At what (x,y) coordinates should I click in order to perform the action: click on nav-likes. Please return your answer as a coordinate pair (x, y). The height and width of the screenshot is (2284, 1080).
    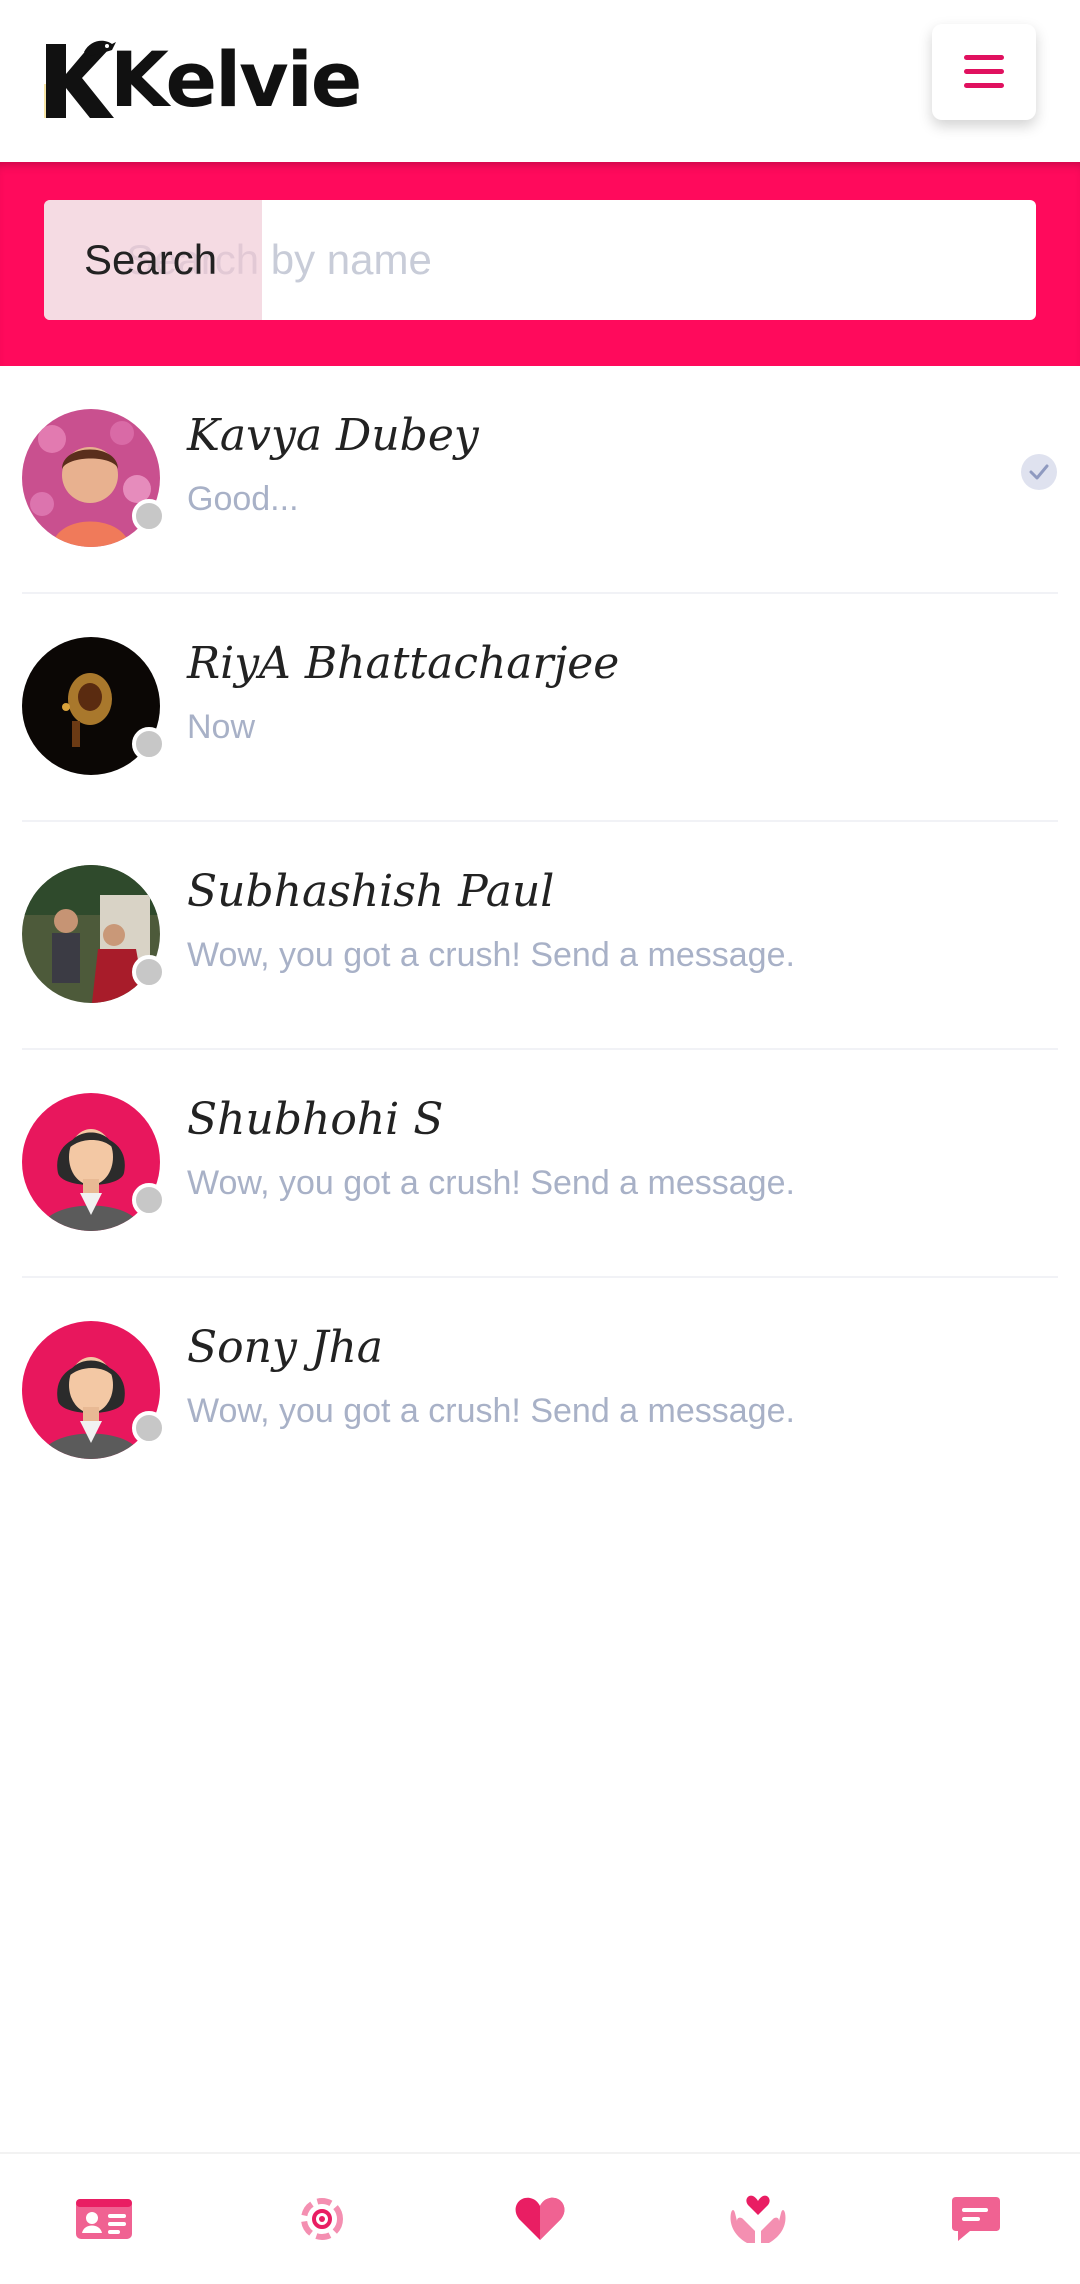
    Looking at the image, I should click on (540, 2219).